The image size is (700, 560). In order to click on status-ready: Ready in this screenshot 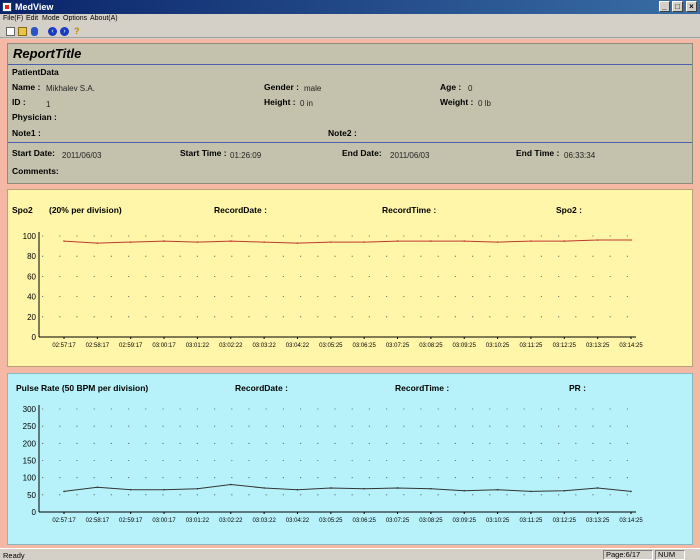, I will do `click(14, 555)`.